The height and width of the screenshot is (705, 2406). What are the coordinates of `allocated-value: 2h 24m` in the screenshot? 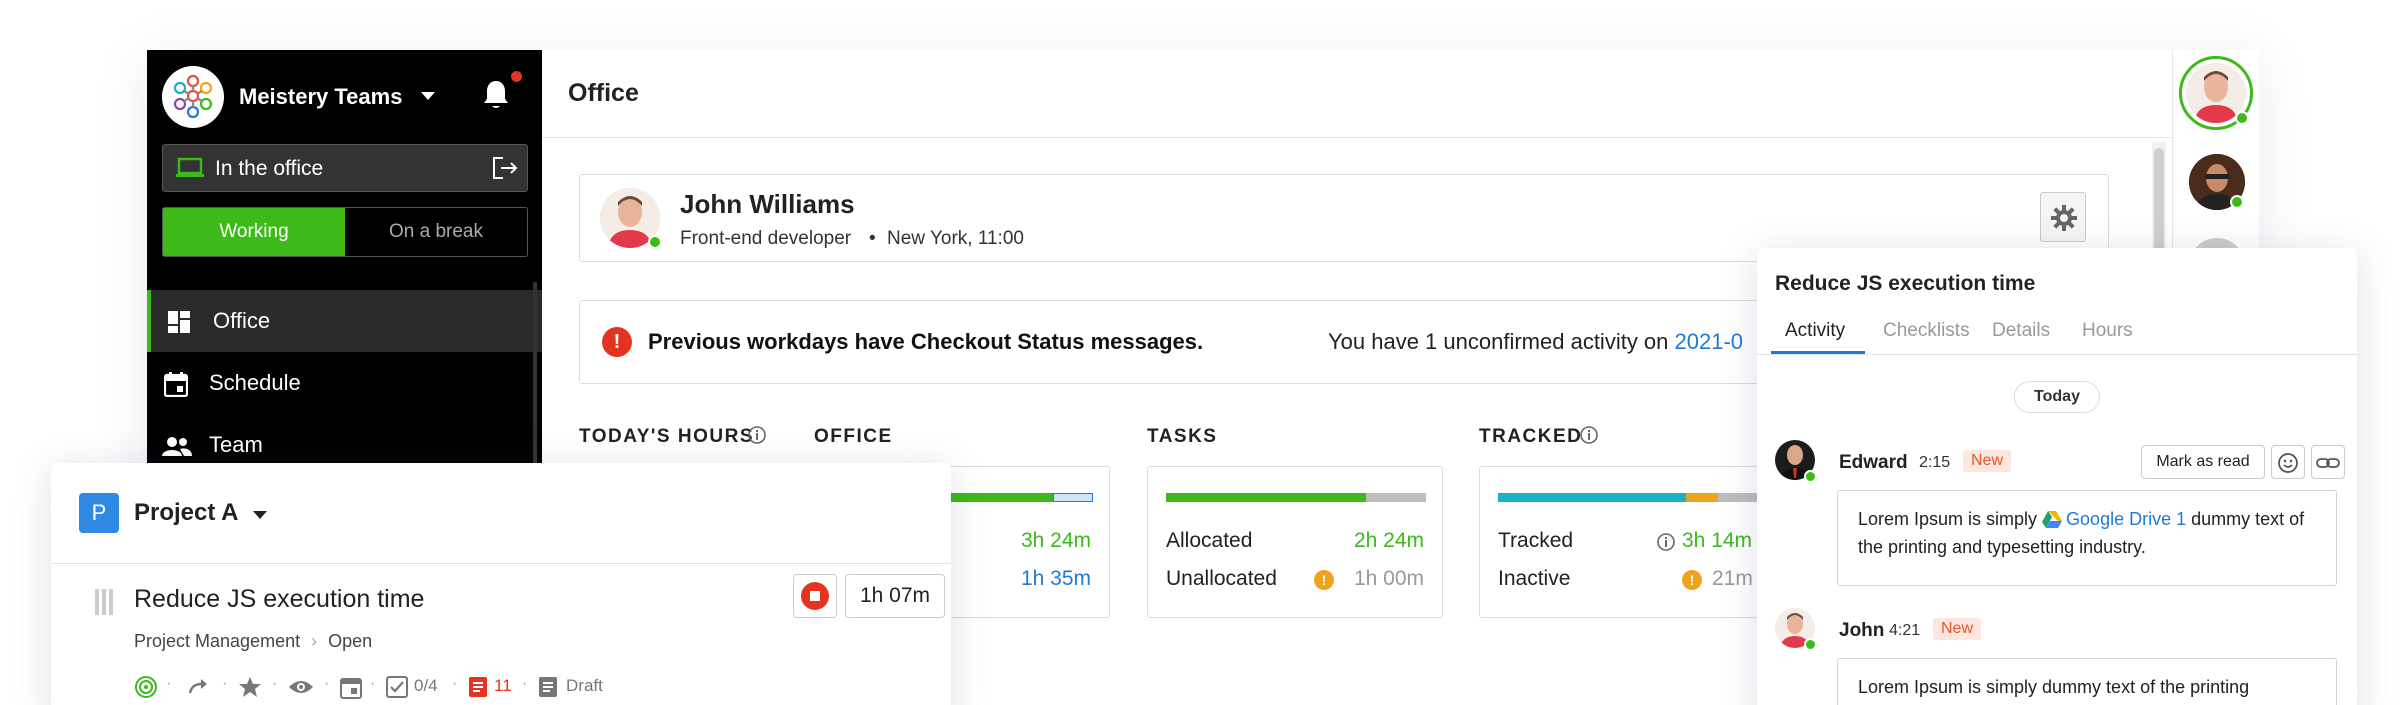 It's located at (1388, 540).